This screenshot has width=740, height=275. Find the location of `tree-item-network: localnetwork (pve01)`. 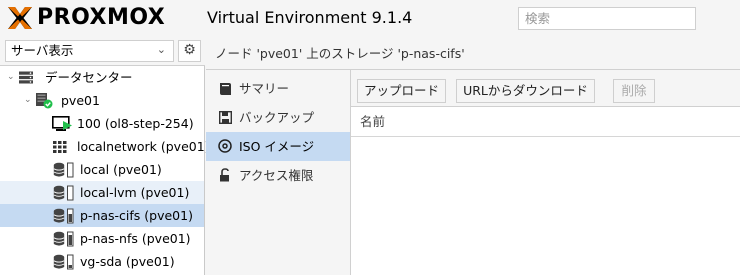

tree-item-network: localnetwork (pve01) is located at coordinates (105, 146).